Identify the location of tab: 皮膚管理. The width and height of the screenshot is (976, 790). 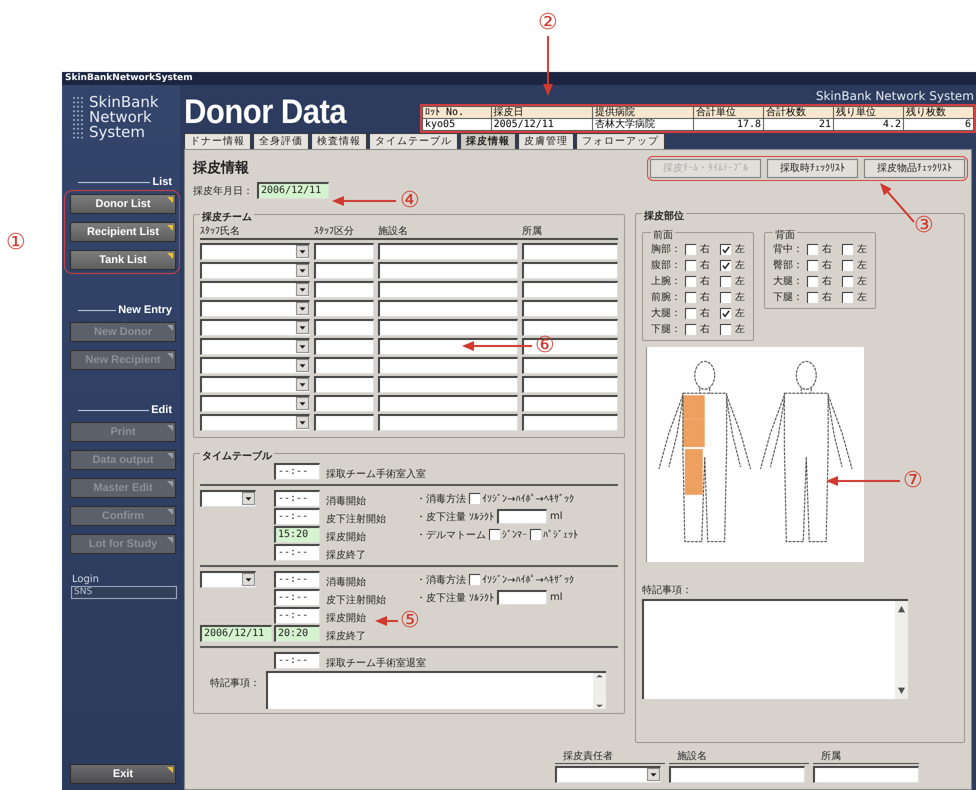
(546, 141).